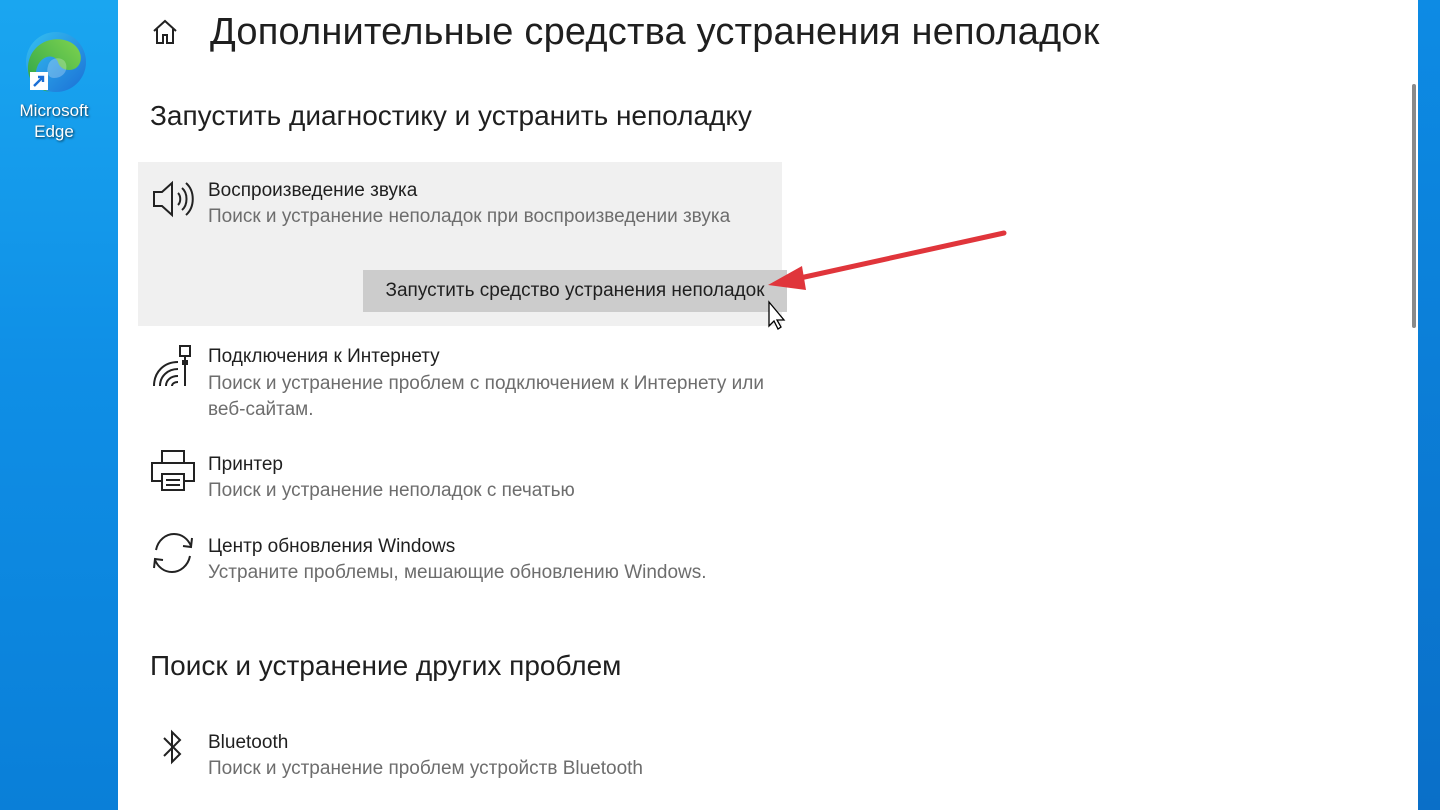  Describe the element at coordinates (332, 546) in the screenshot. I see `troubleshooter-title: Центр обновления Windows` at that location.